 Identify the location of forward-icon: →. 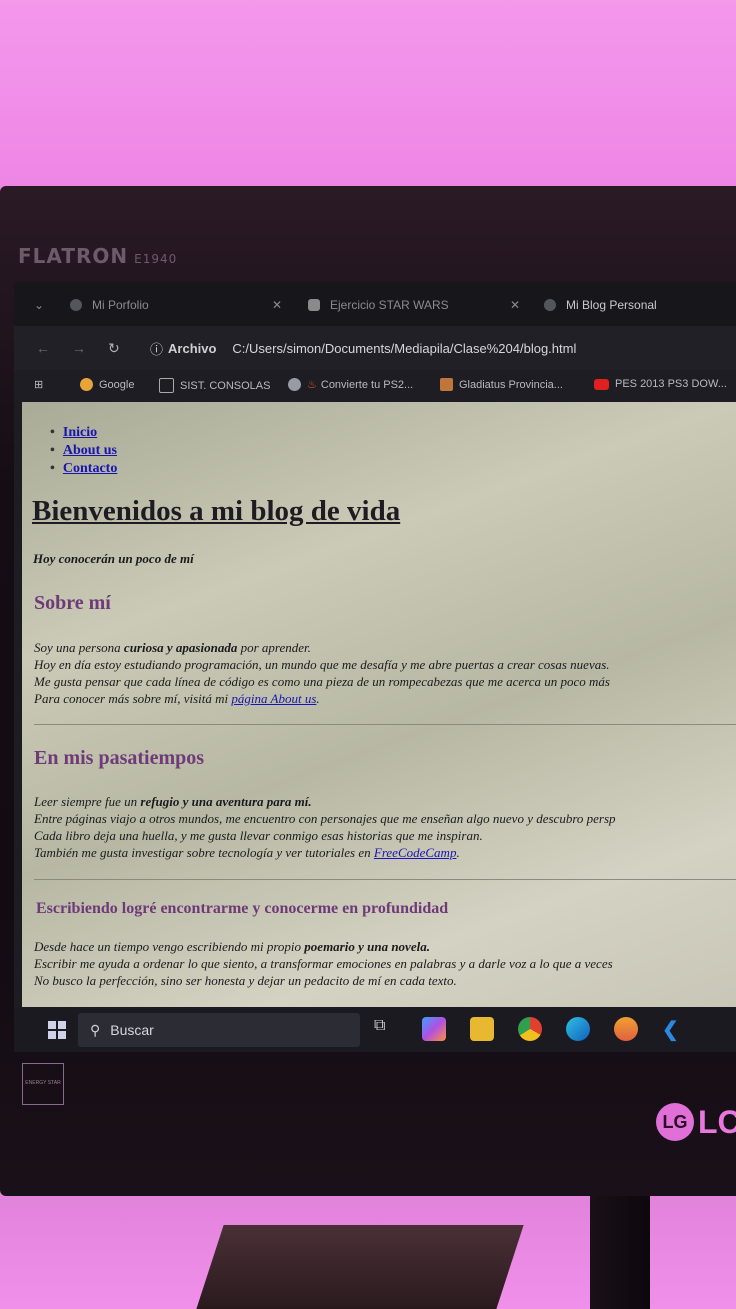
(79, 348).